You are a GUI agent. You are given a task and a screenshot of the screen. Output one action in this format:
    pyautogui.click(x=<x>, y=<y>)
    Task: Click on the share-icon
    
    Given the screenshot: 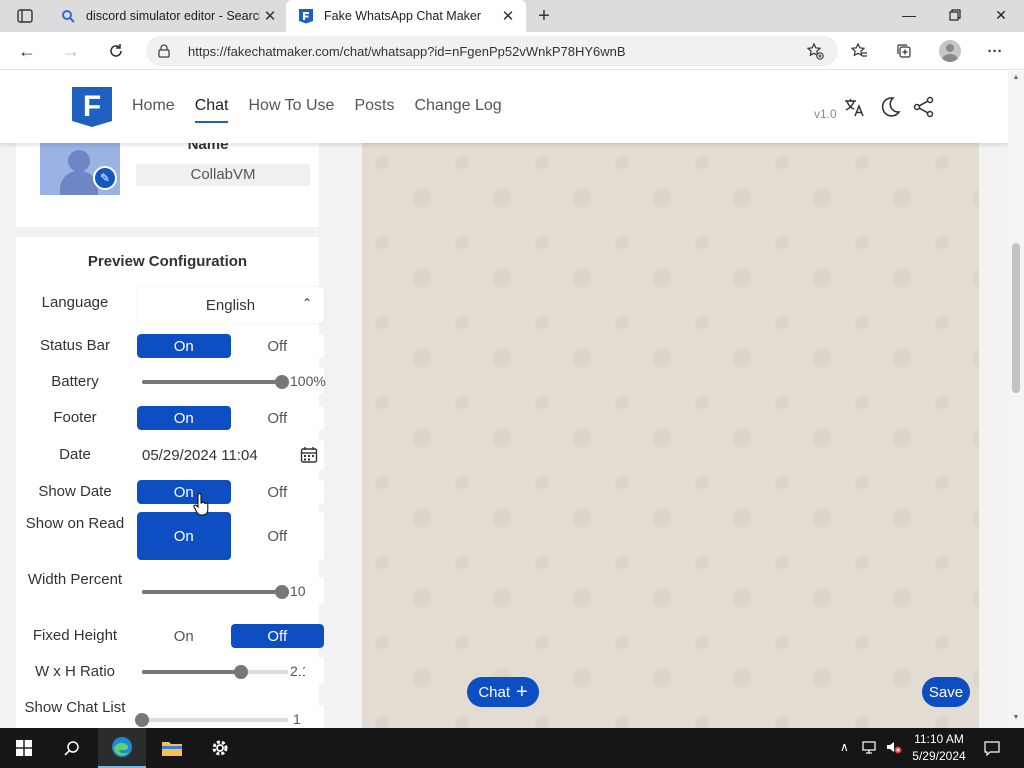 What is the action you would take?
    pyautogui.click(x=924, y=107)
    